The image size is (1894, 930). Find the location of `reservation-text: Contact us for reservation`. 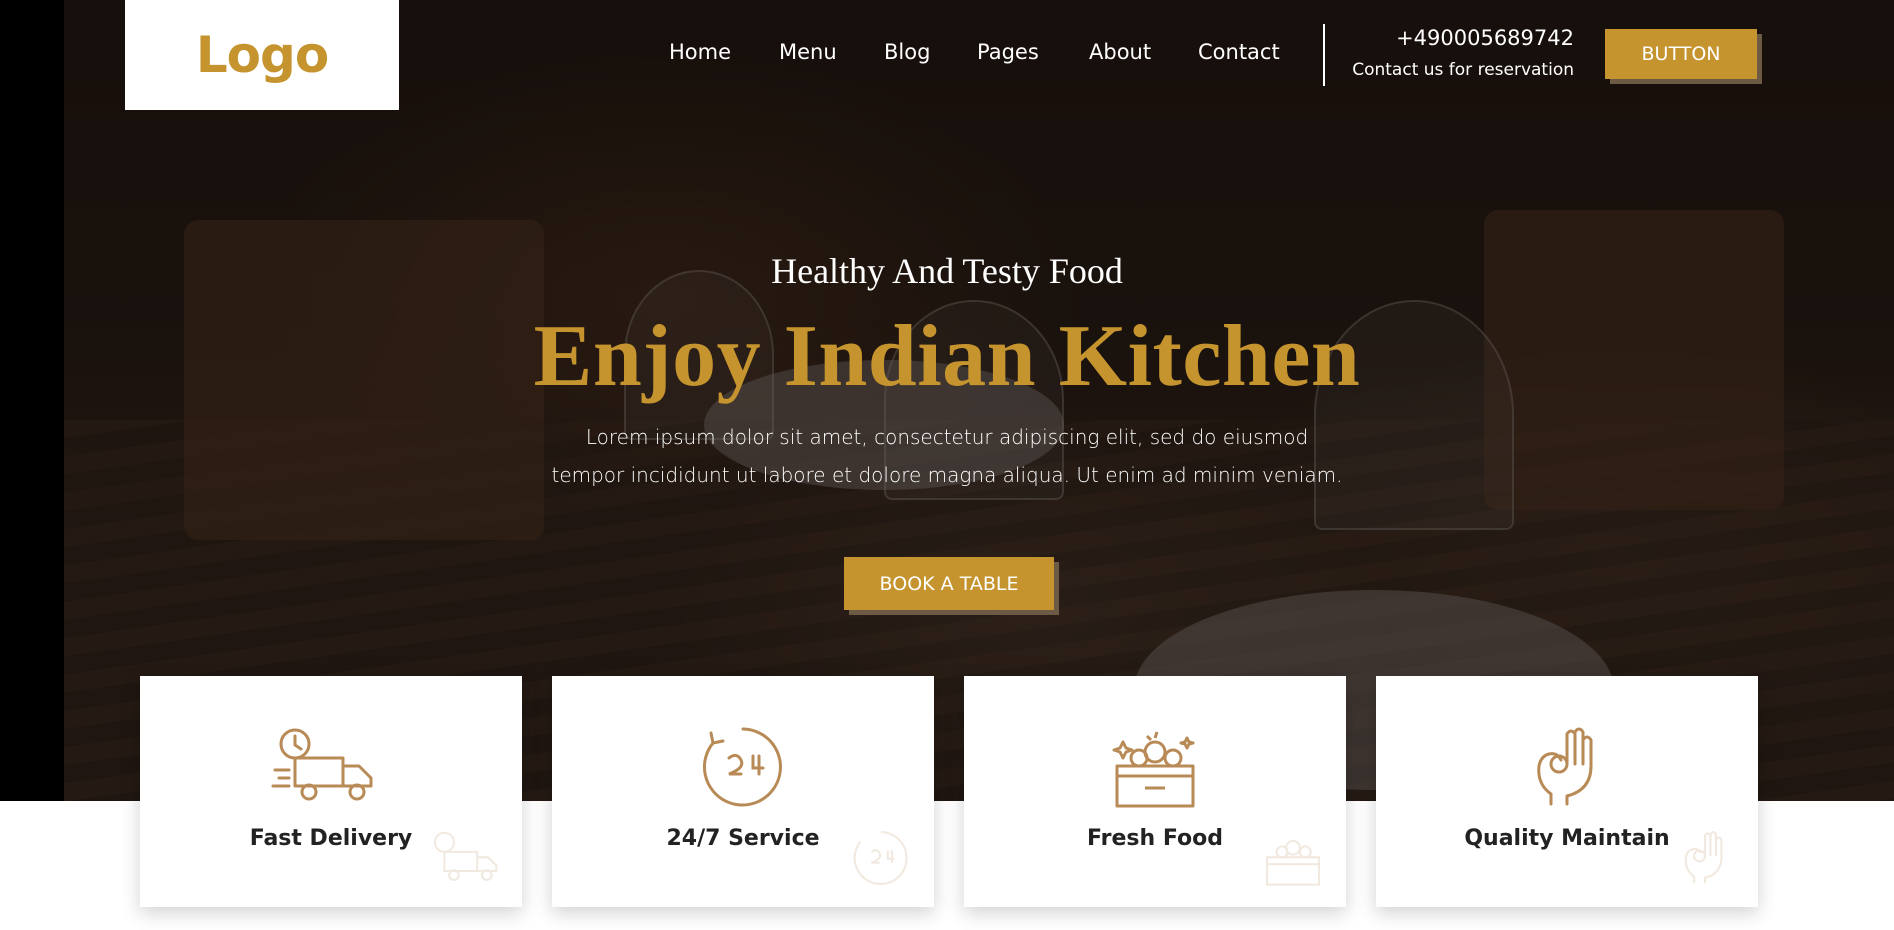

reservation-text: Contact us for reservation is located at coordinates (1463, 70).